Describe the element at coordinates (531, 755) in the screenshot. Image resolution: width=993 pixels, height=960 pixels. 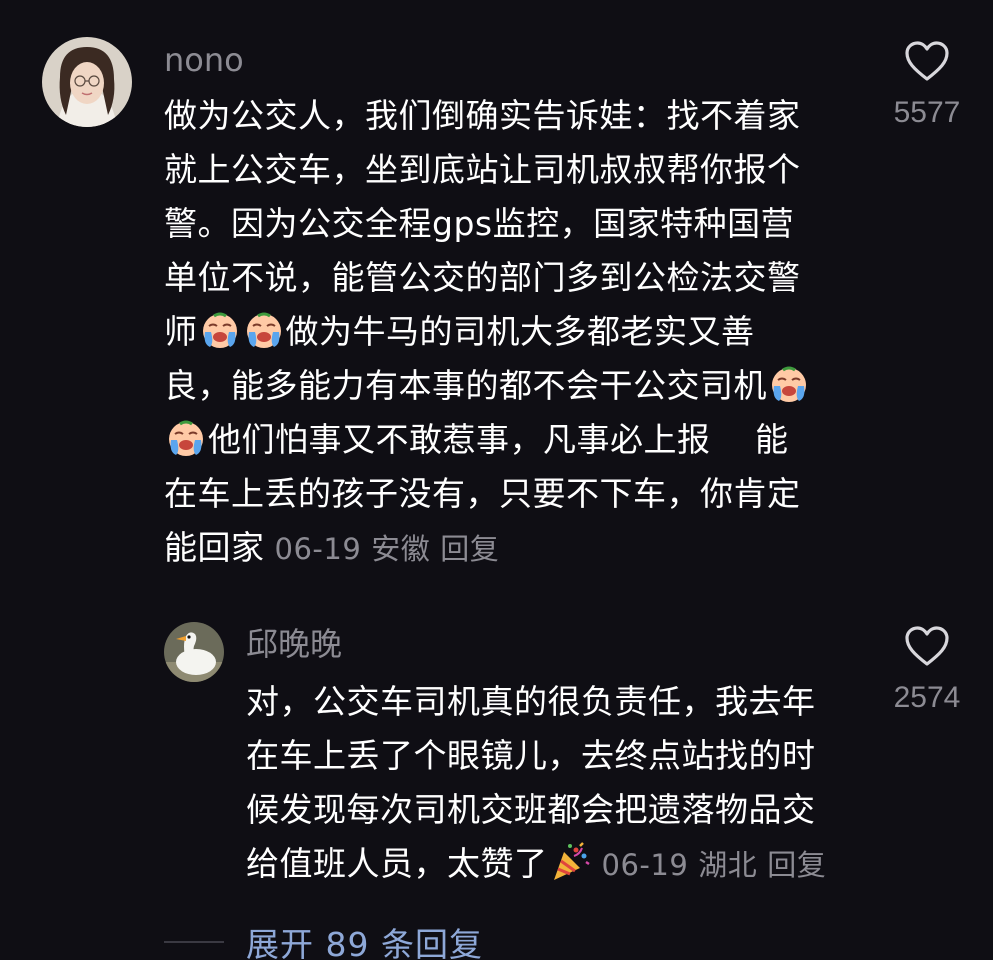
I see `comment-line: 在车上丢了个眼镜儿，去终点站找的时` at that location.